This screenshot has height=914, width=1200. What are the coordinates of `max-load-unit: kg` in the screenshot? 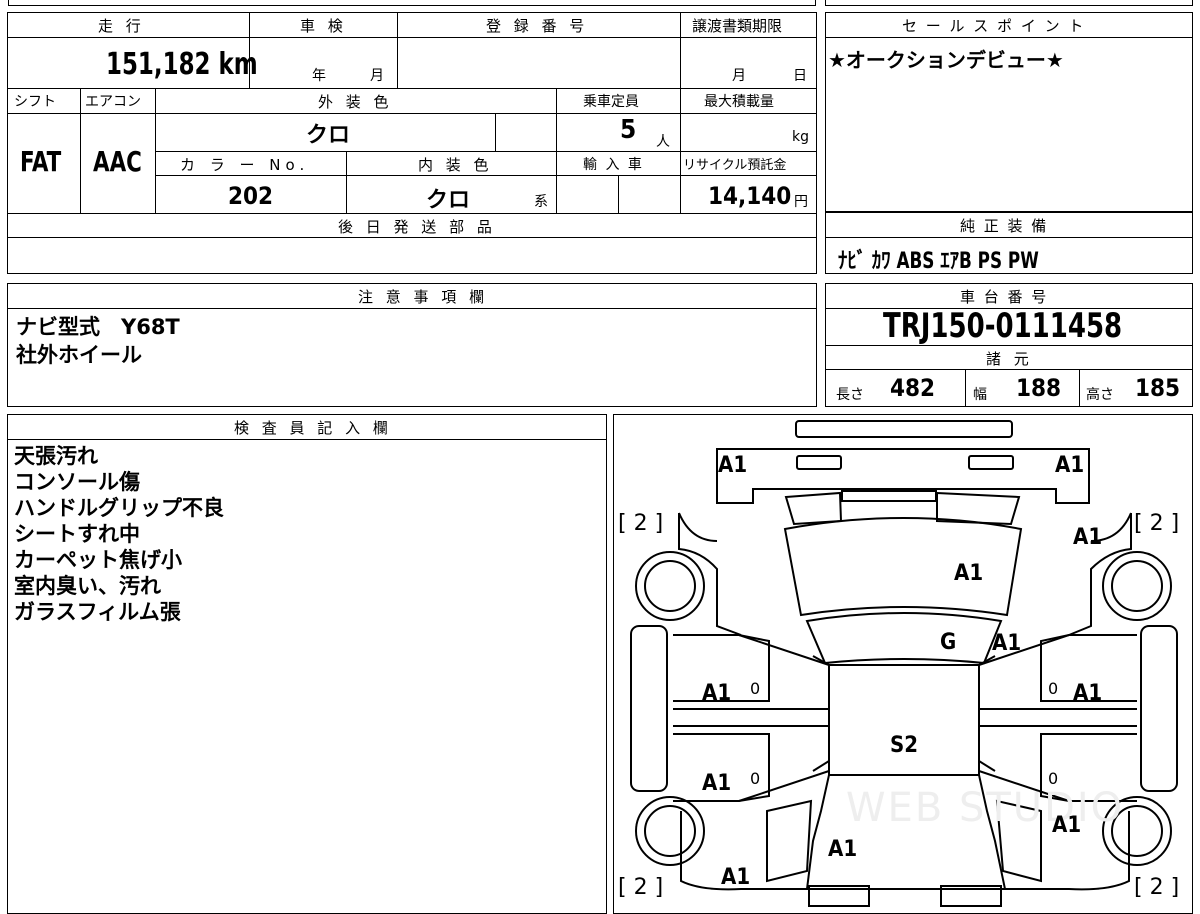 It's located at (800, 137).